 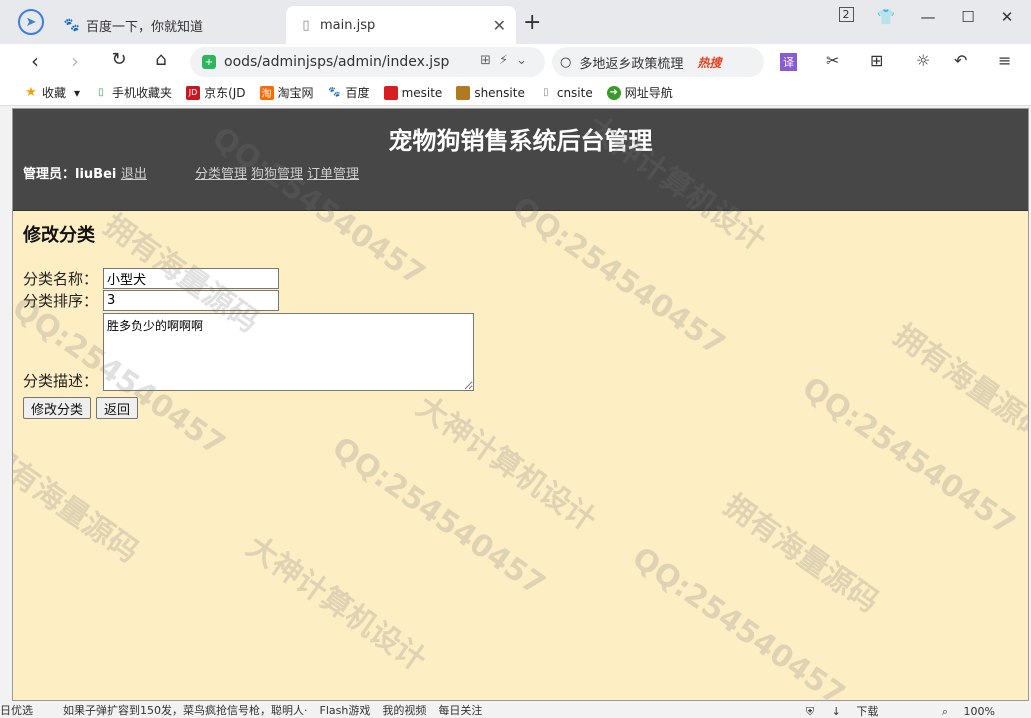 I want to click on category-order-input, so click(x=191, y=300).